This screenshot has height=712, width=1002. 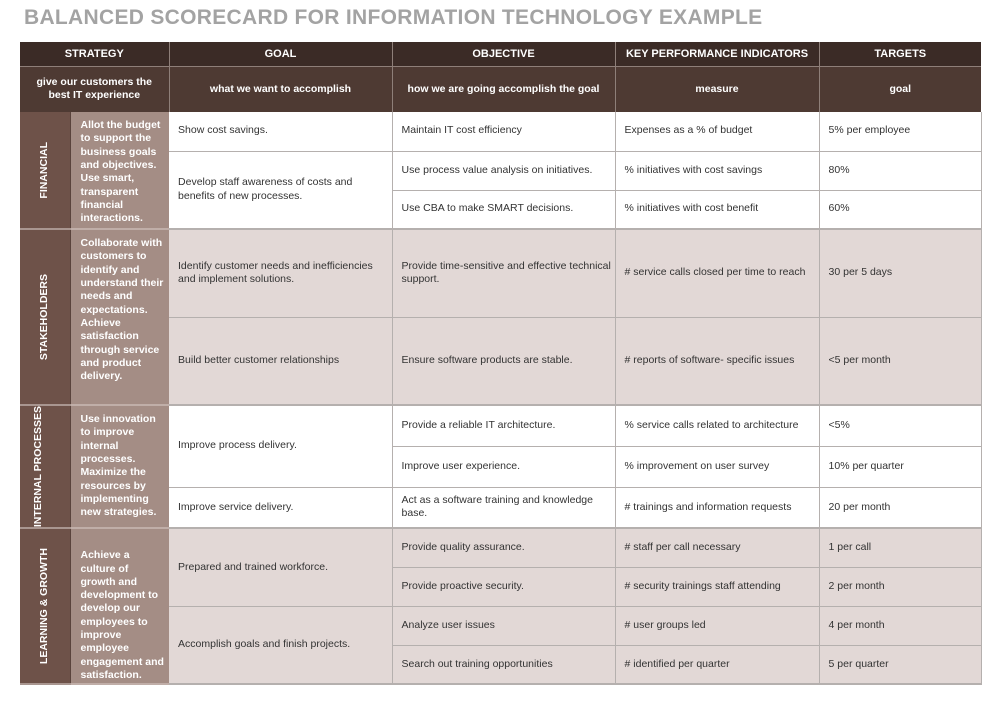 What do you see at coordinates (281, 646) in the screenshot?
I see `goal-cell: Accomplish goals and finish projects.` at bounding box center [281, 646].